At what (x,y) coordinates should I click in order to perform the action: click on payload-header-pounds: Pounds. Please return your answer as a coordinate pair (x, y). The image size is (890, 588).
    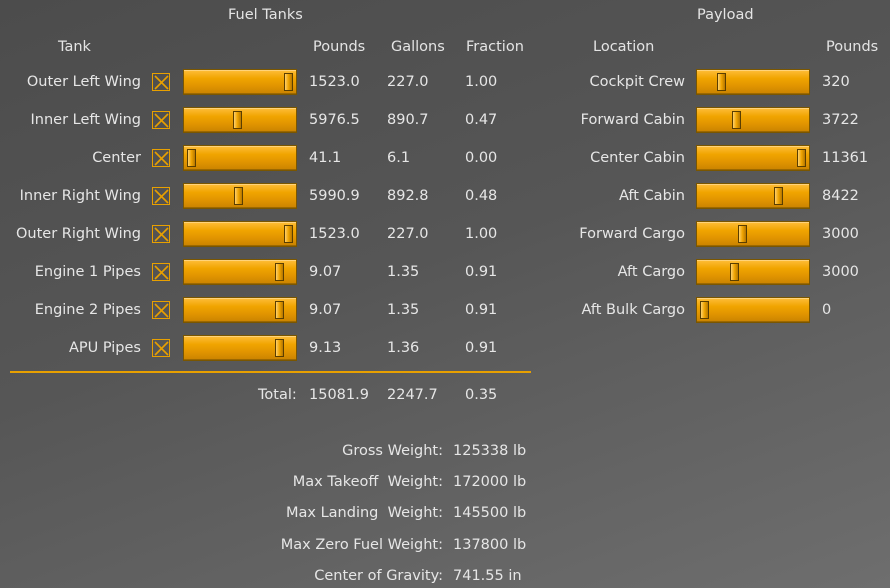
    Looking at the image, I should click on (852, 47).